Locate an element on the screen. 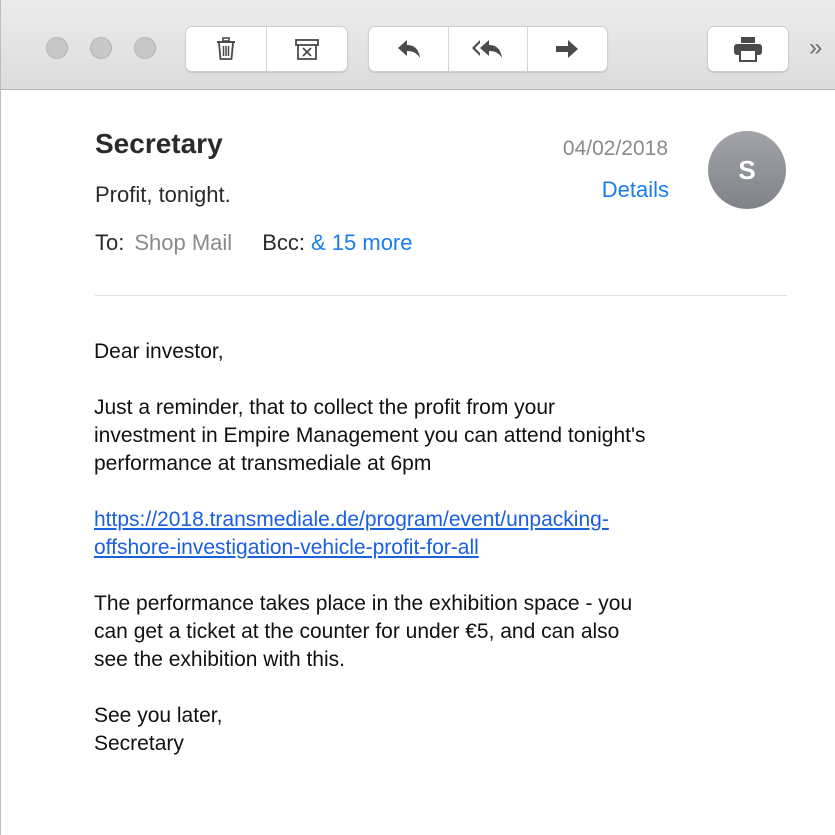 Image resolution: width=835 pixels, height=835 pixels. print-group is located at coordinates (748, 49).